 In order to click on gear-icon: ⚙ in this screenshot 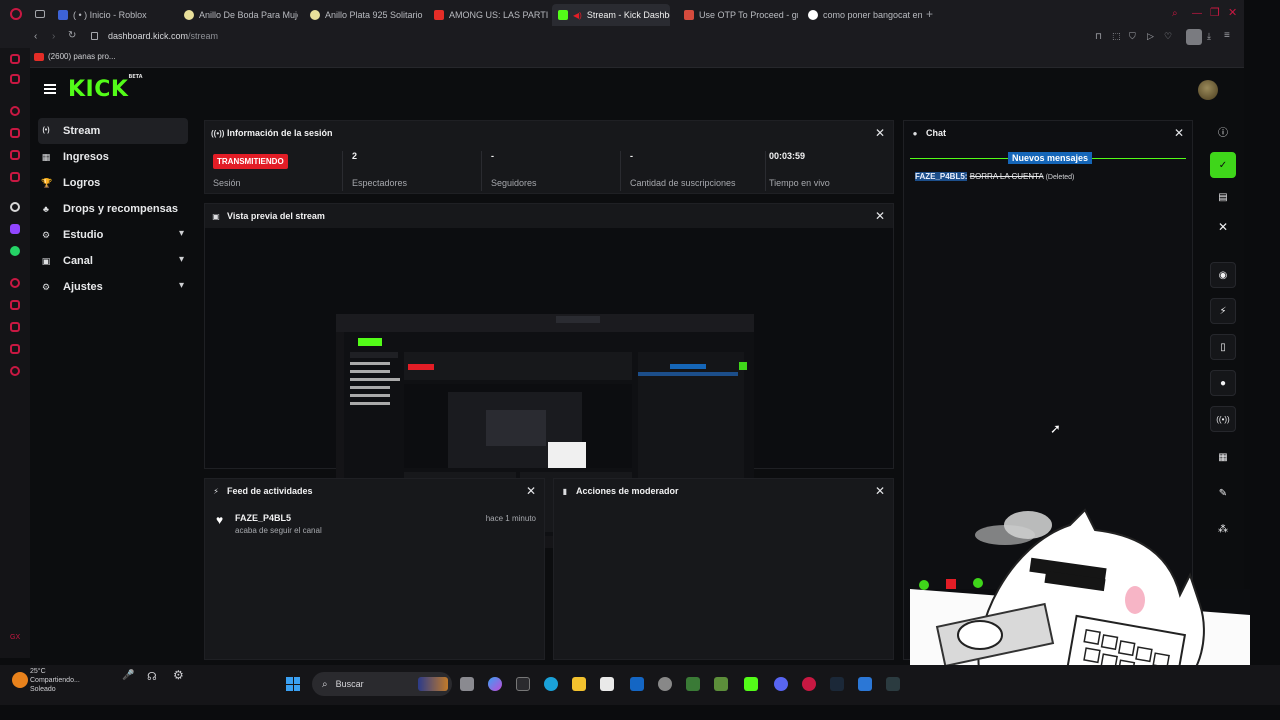, I will do `click(178, 675)`.